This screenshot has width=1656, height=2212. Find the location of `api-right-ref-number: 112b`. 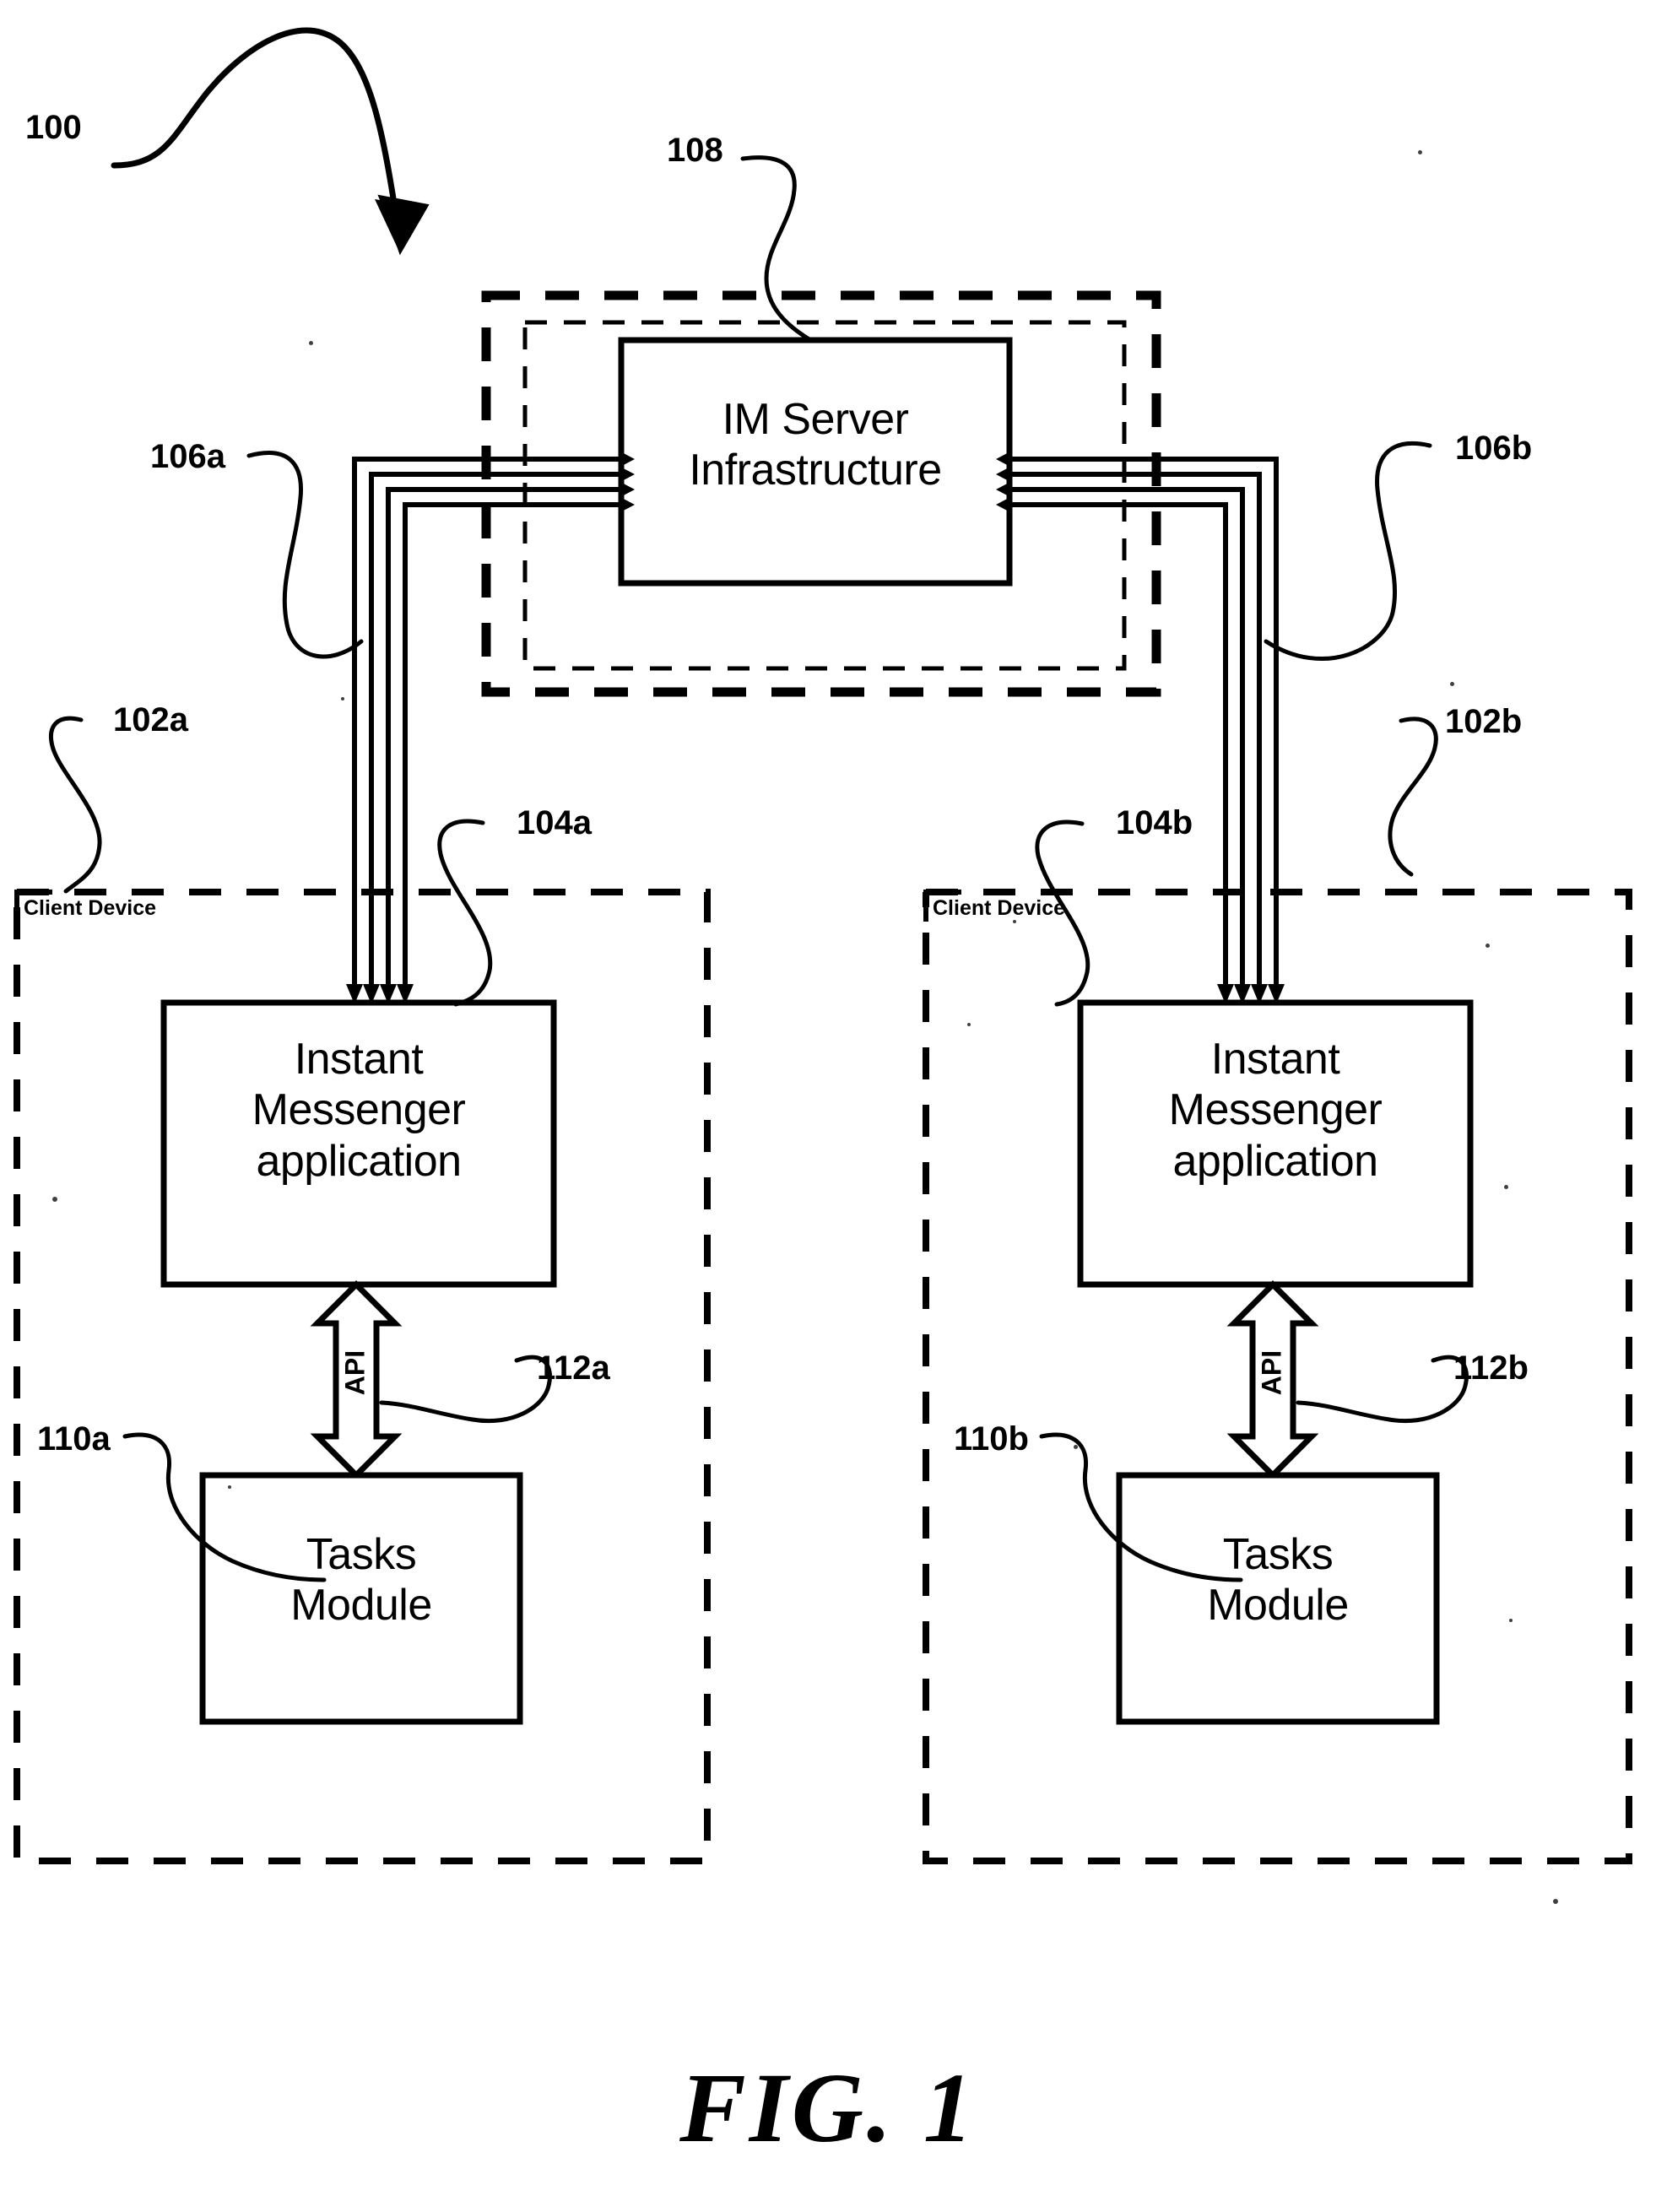

api-right-ref-number: 112b is located at coordinates (1491, 1368).